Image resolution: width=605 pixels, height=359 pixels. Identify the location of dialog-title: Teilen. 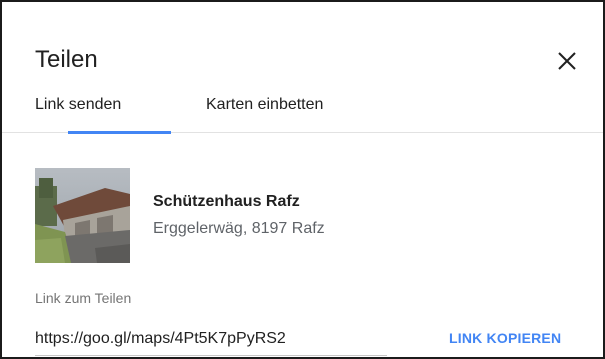
(66, 59).